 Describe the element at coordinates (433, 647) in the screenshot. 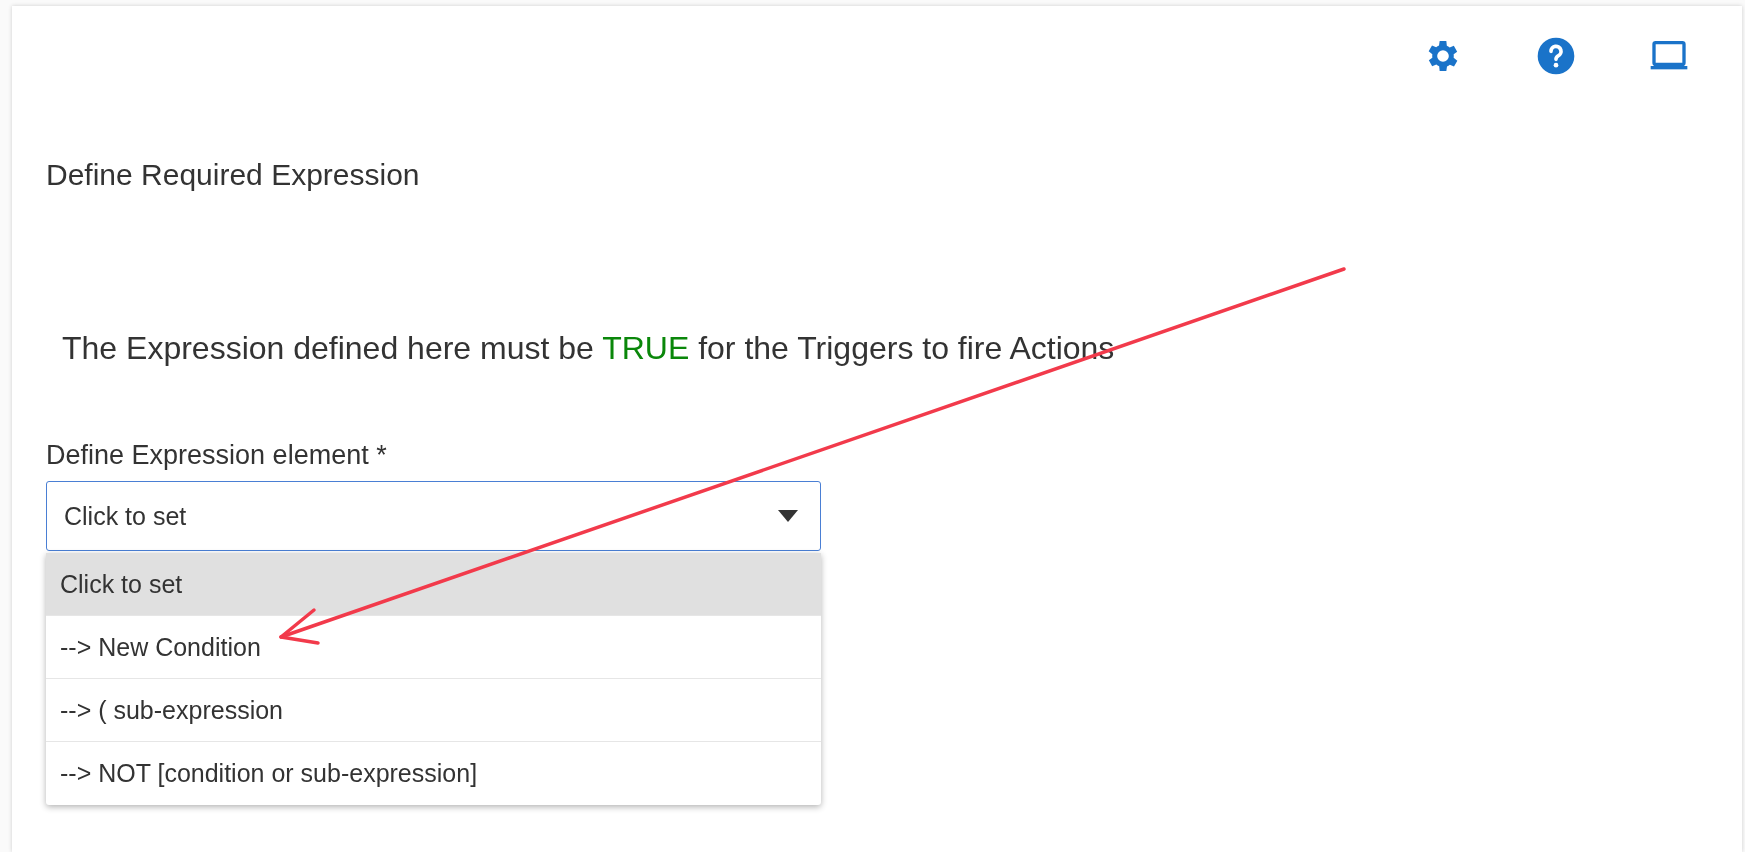

I see `dropdown-option: --> New Condition` at that location.